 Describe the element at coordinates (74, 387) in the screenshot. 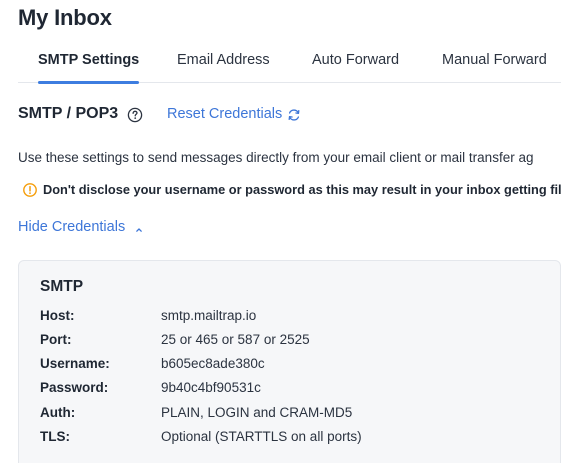

I see `credential-label: Password:` at that location.